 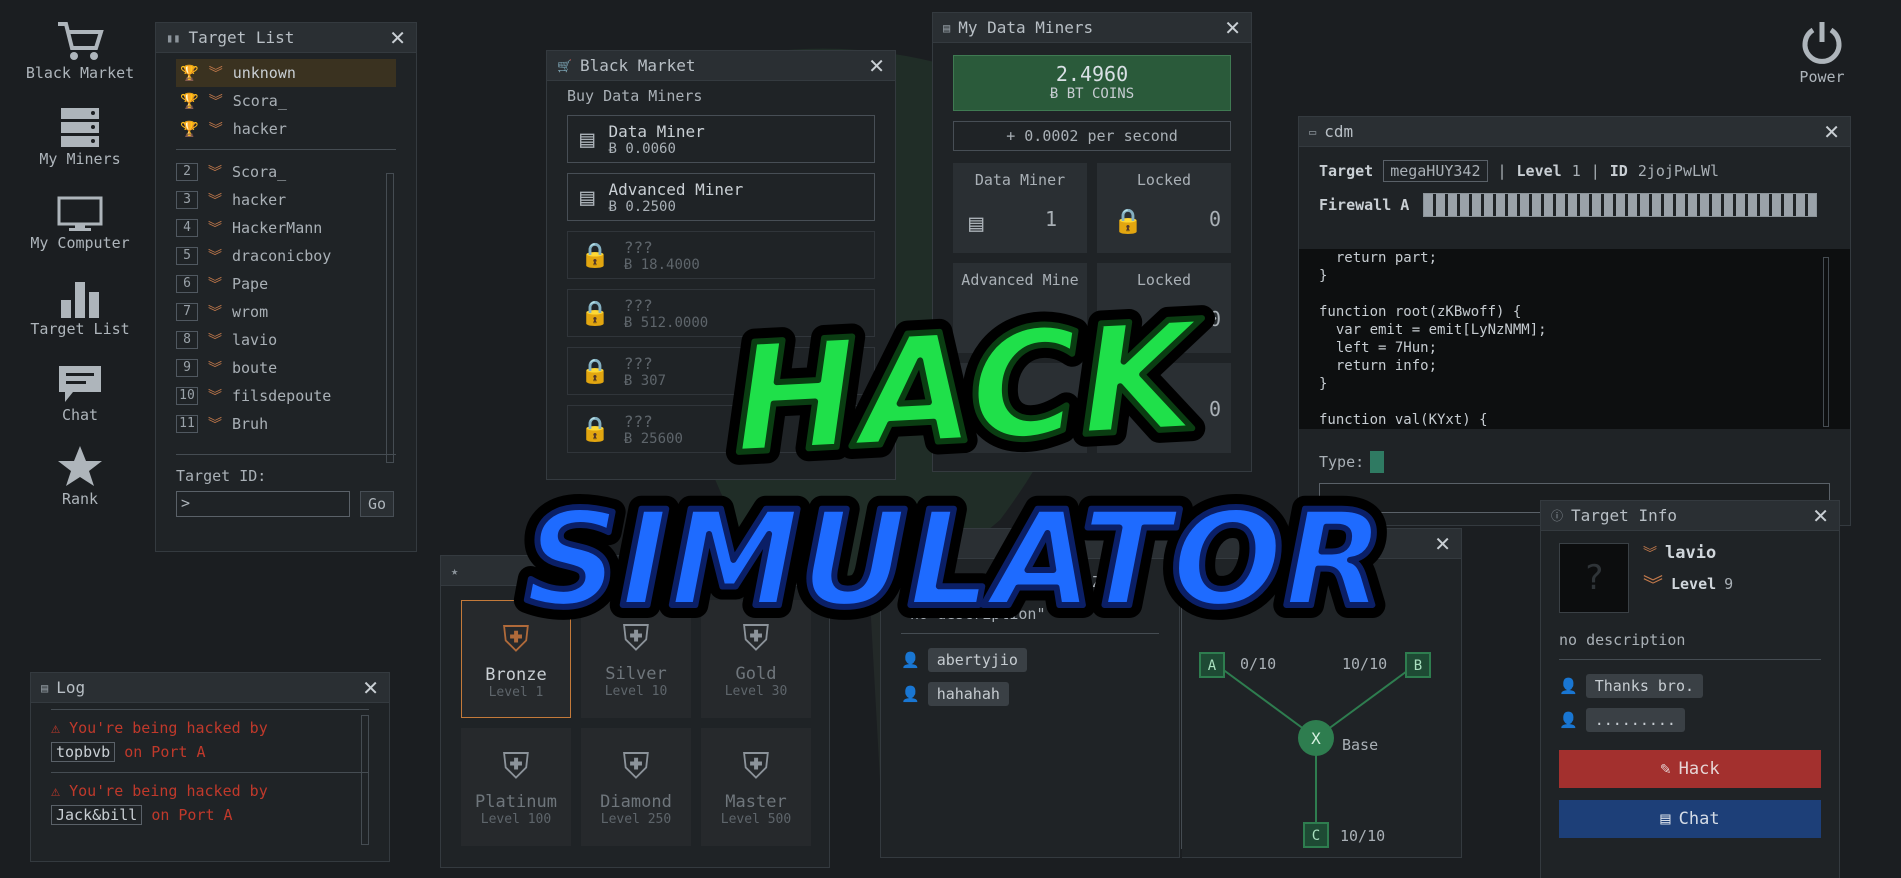 I want to click on chat-message: hahahah, so click(x=968, y=694).